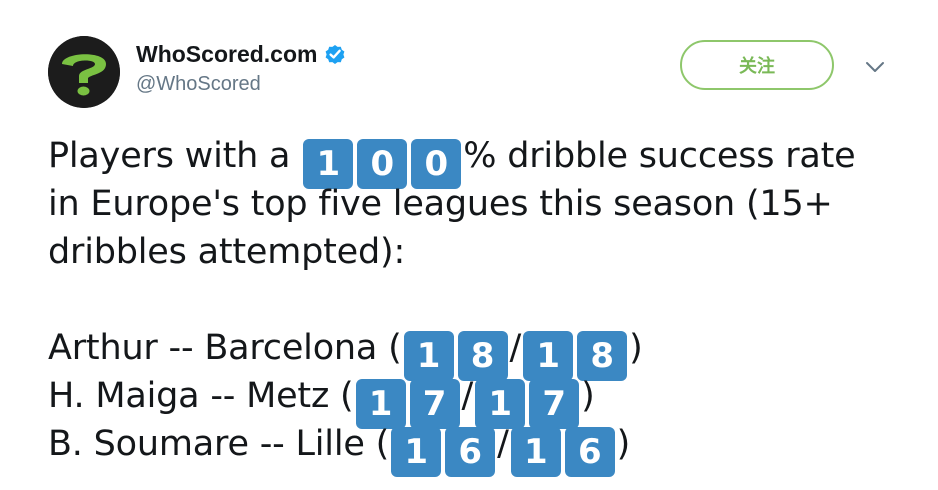 This screenshot has width=938, height=490. Describe the element at coordinates (241, 84) in the screenshot. I see `handle: @WhoScored` at that location.